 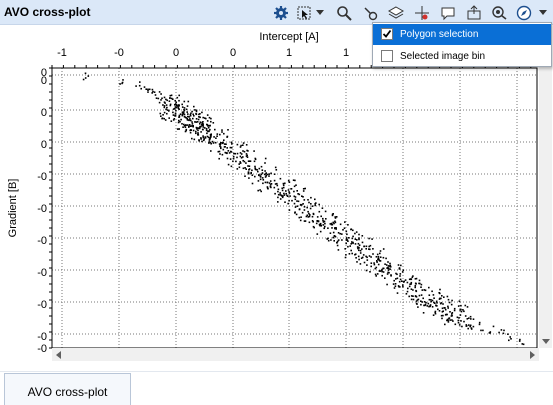 I want to click on menu-item-polygon-selection: Polygon selection, so click(x=462, y=34).